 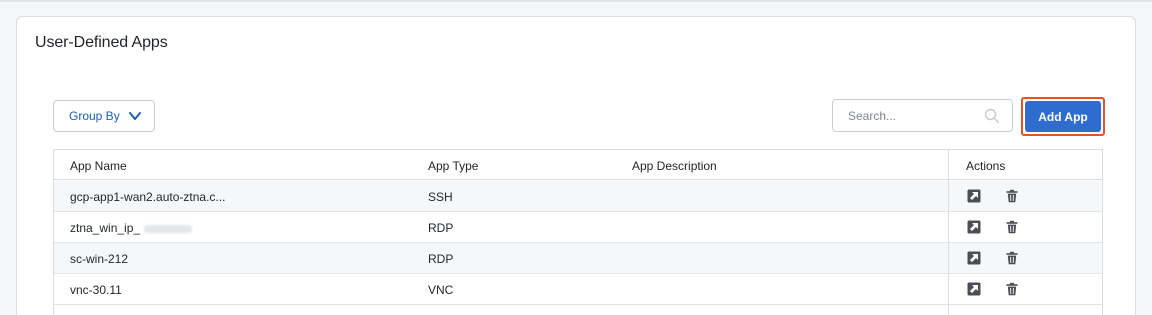 What do you see at coordinates (908, 115) in the screenshot?
I see `search-input` at bounding box center [908, 115].